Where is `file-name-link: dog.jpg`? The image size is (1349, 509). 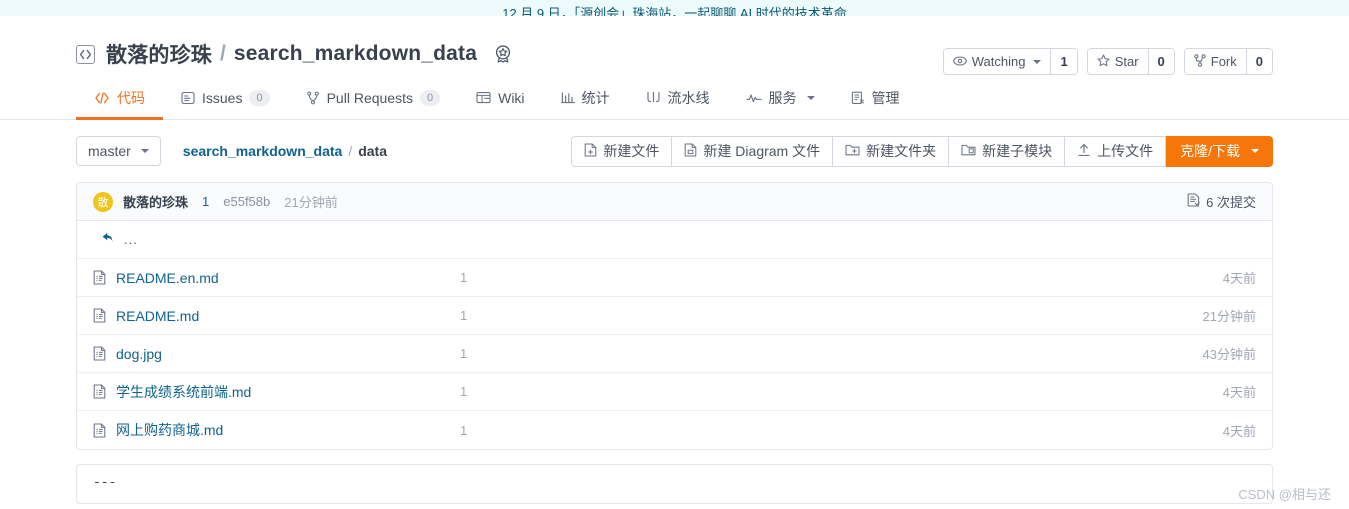 file-name-link: dog.jpg is located at coordinates (139, 354).